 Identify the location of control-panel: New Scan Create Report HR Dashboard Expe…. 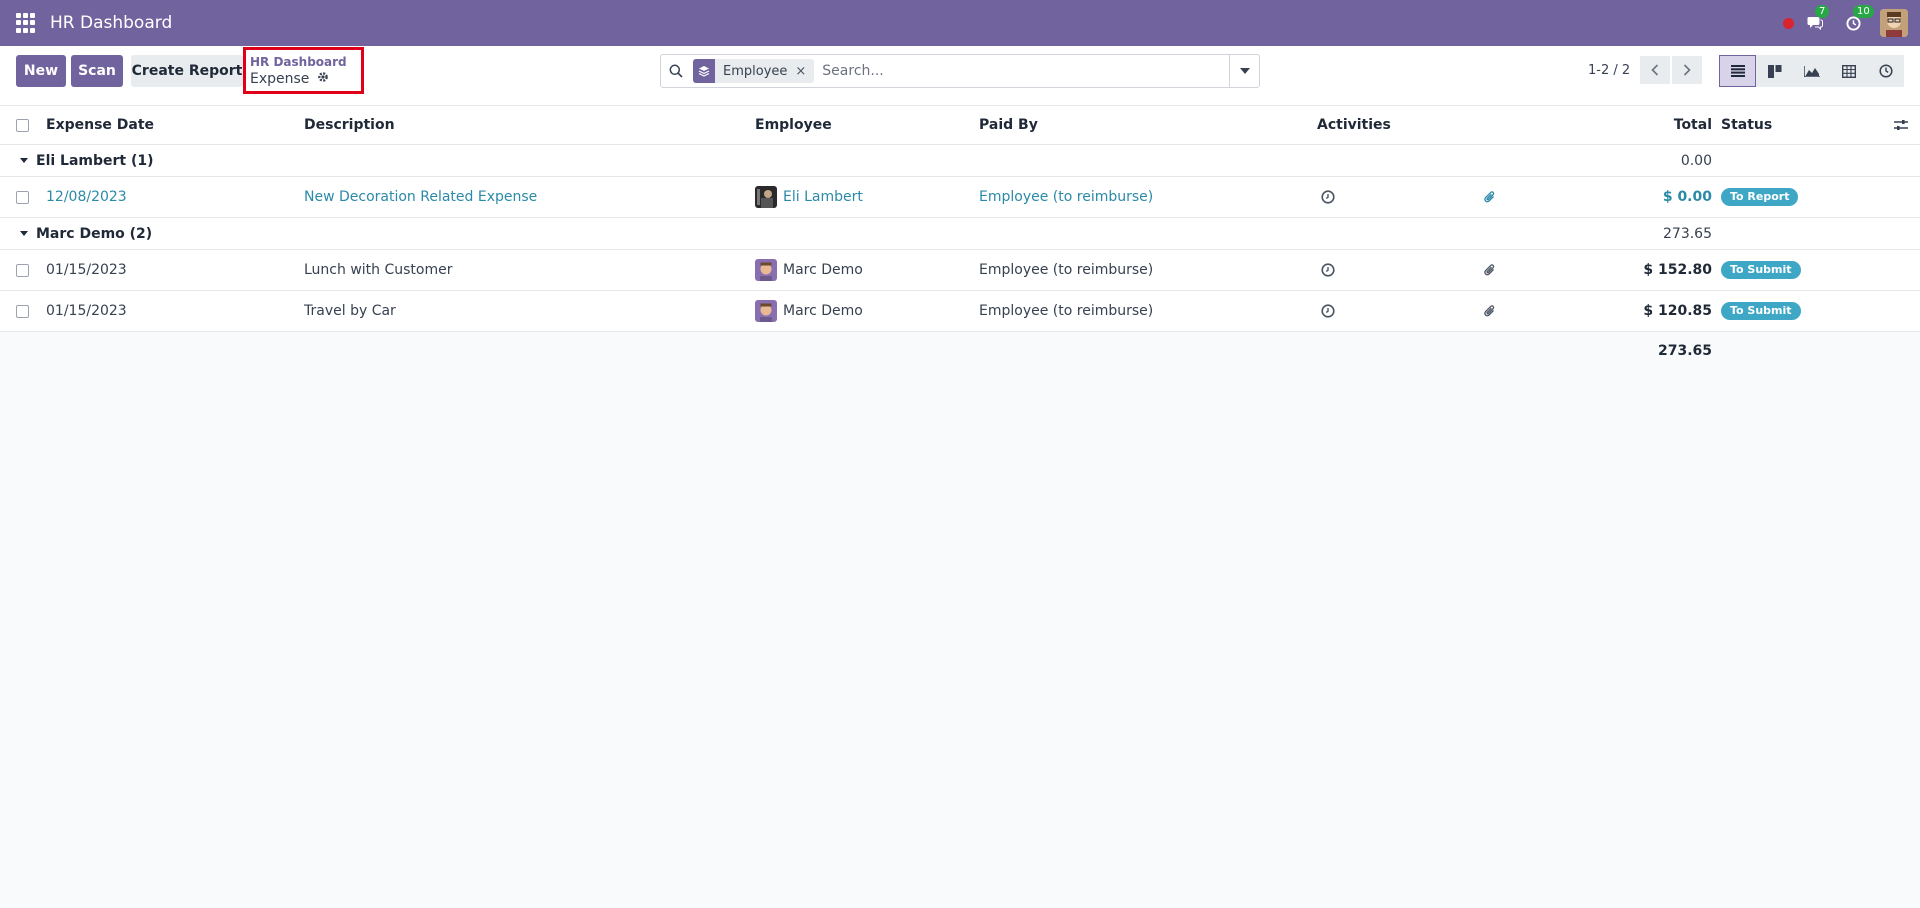
(960, 76).